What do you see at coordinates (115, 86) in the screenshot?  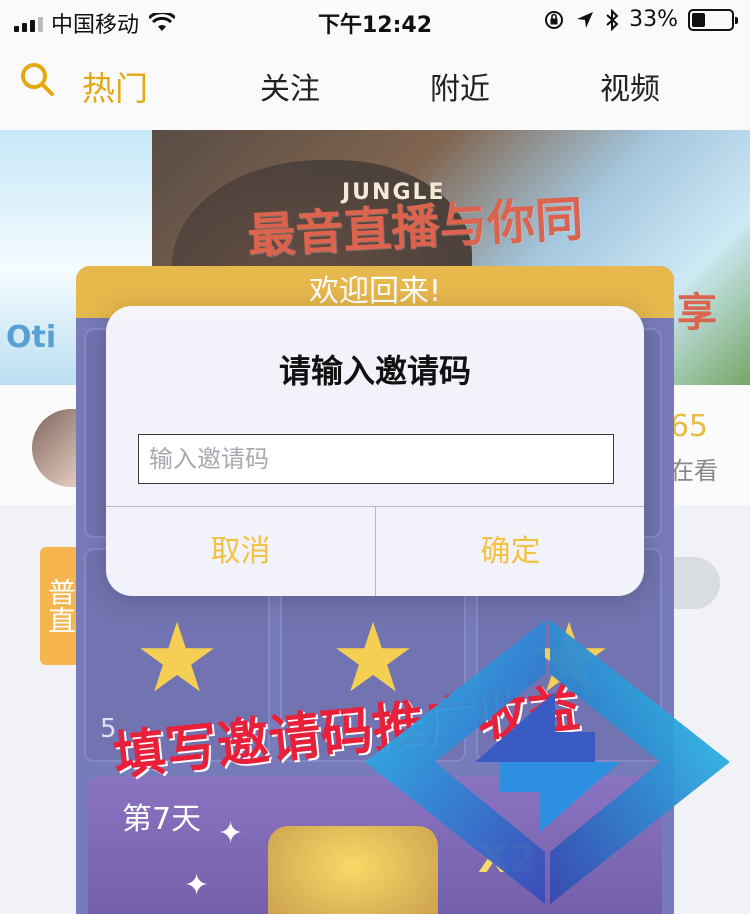 I see `tab-hot: 热门` at bounding box center [115, 86].